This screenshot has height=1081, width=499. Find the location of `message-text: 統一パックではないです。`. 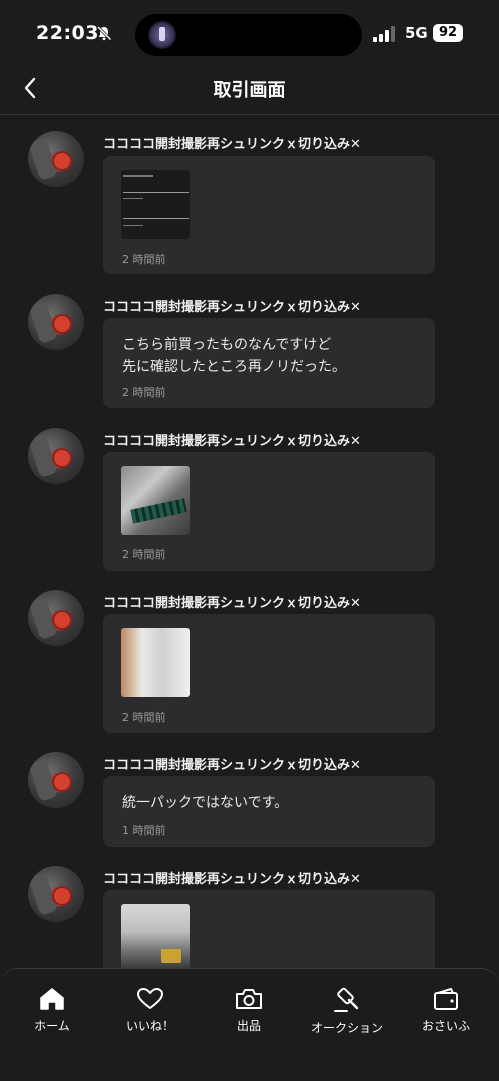

message-text: 統一パックではないです。 is located at coordinates (205, 803).